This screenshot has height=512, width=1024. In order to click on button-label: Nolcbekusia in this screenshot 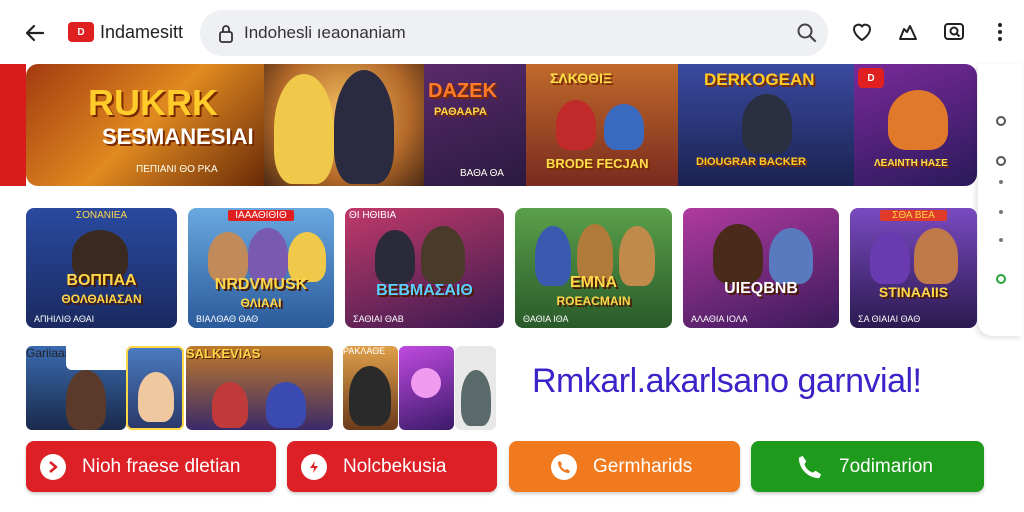, I will do `click(395, 466)`.